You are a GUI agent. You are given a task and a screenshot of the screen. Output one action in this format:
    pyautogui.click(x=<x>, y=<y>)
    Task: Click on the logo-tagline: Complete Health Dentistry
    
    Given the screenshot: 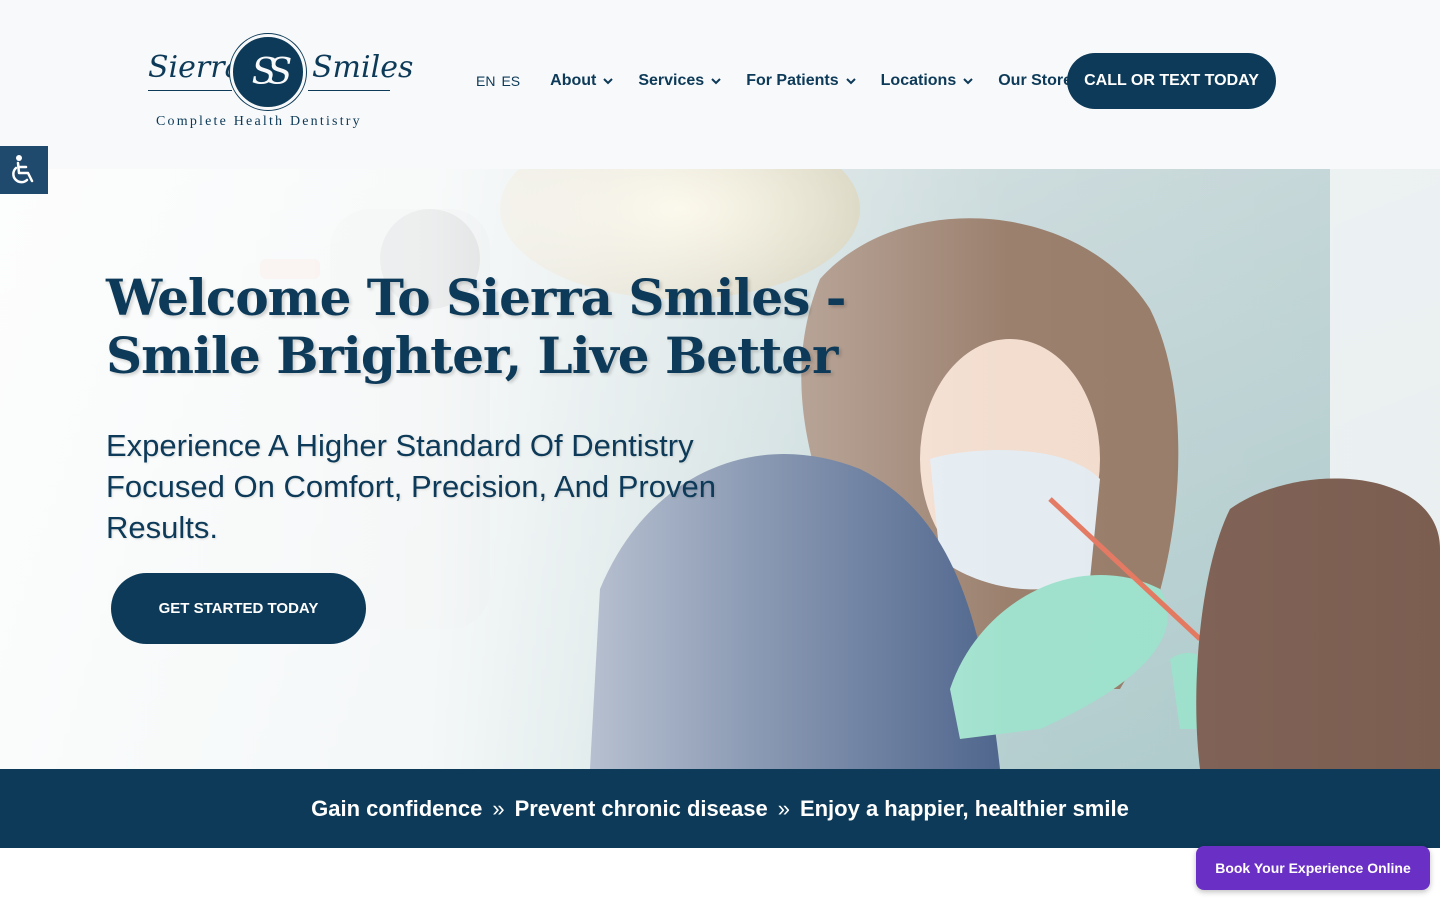 What is the action you would take?
    pyautogui.click(x=259, y=121)
    